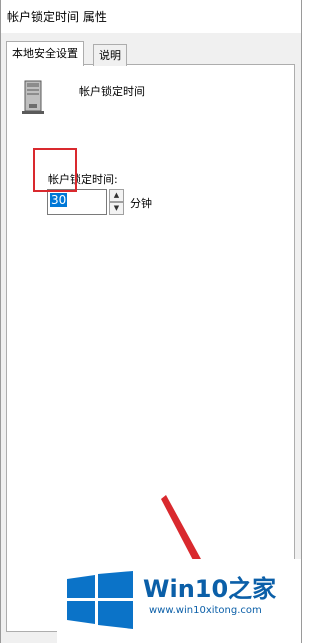 Image resolution: width=320 pixels, height=643 pixels. What do you see at coordinates (301, 321) in the screenshot?
I see `window-border-right` at bounding box center [301, 321].